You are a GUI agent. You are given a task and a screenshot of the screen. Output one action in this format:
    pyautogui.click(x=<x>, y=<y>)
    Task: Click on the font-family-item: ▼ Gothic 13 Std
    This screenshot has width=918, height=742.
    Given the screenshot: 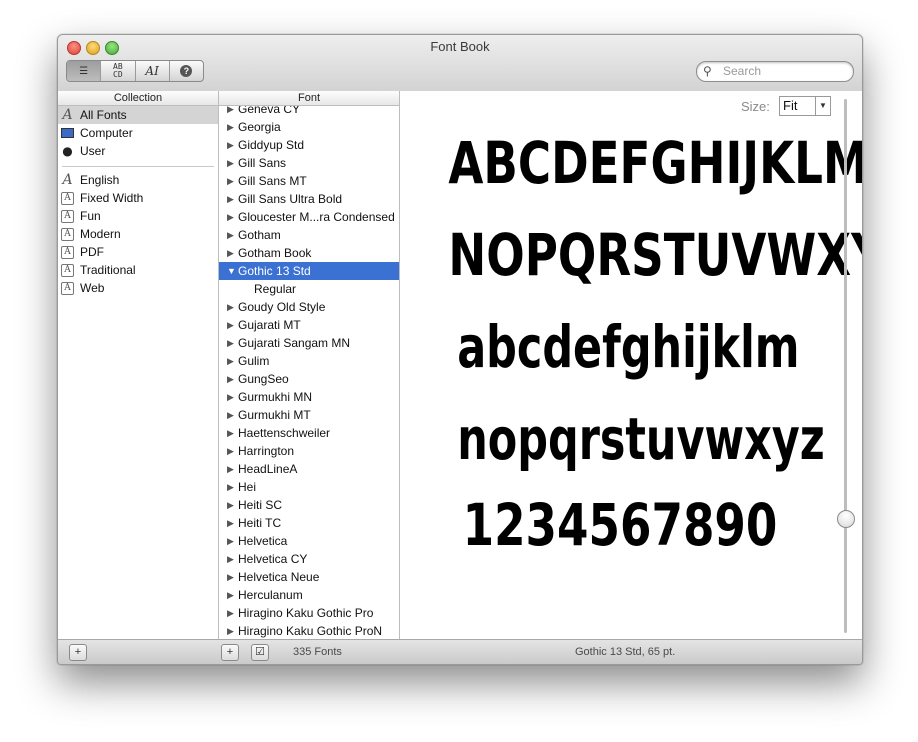 What is the action you would take?
    pyautogui.click(x=309, y=271)
    